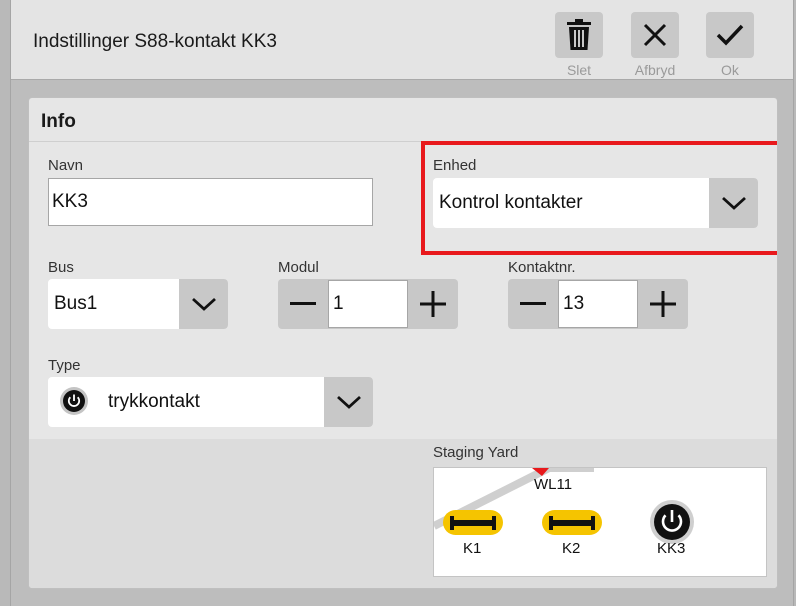  What do you see at coordinates (154, 401) in the screenshot?
I see `type-select-value: trykkontakt` at bounding box center [154, 401].